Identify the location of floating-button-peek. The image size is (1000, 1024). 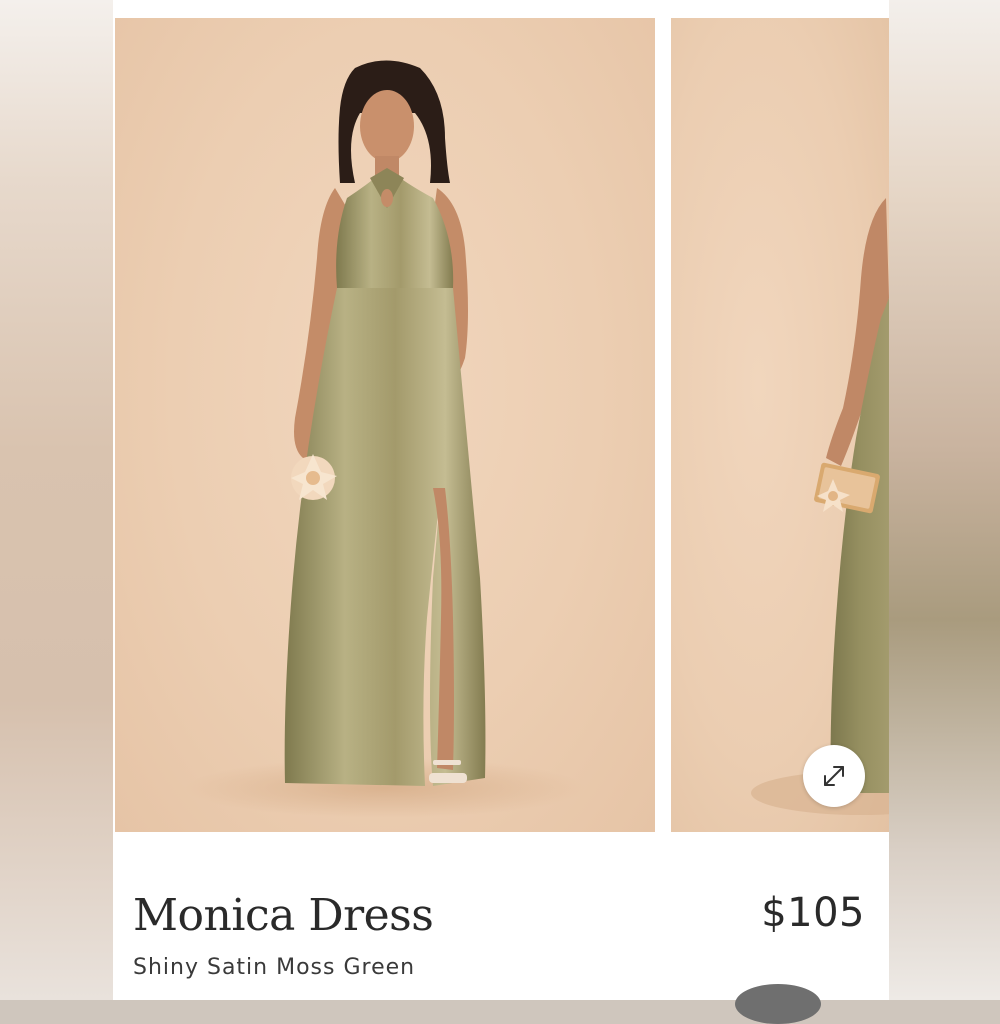
(778, 1004).